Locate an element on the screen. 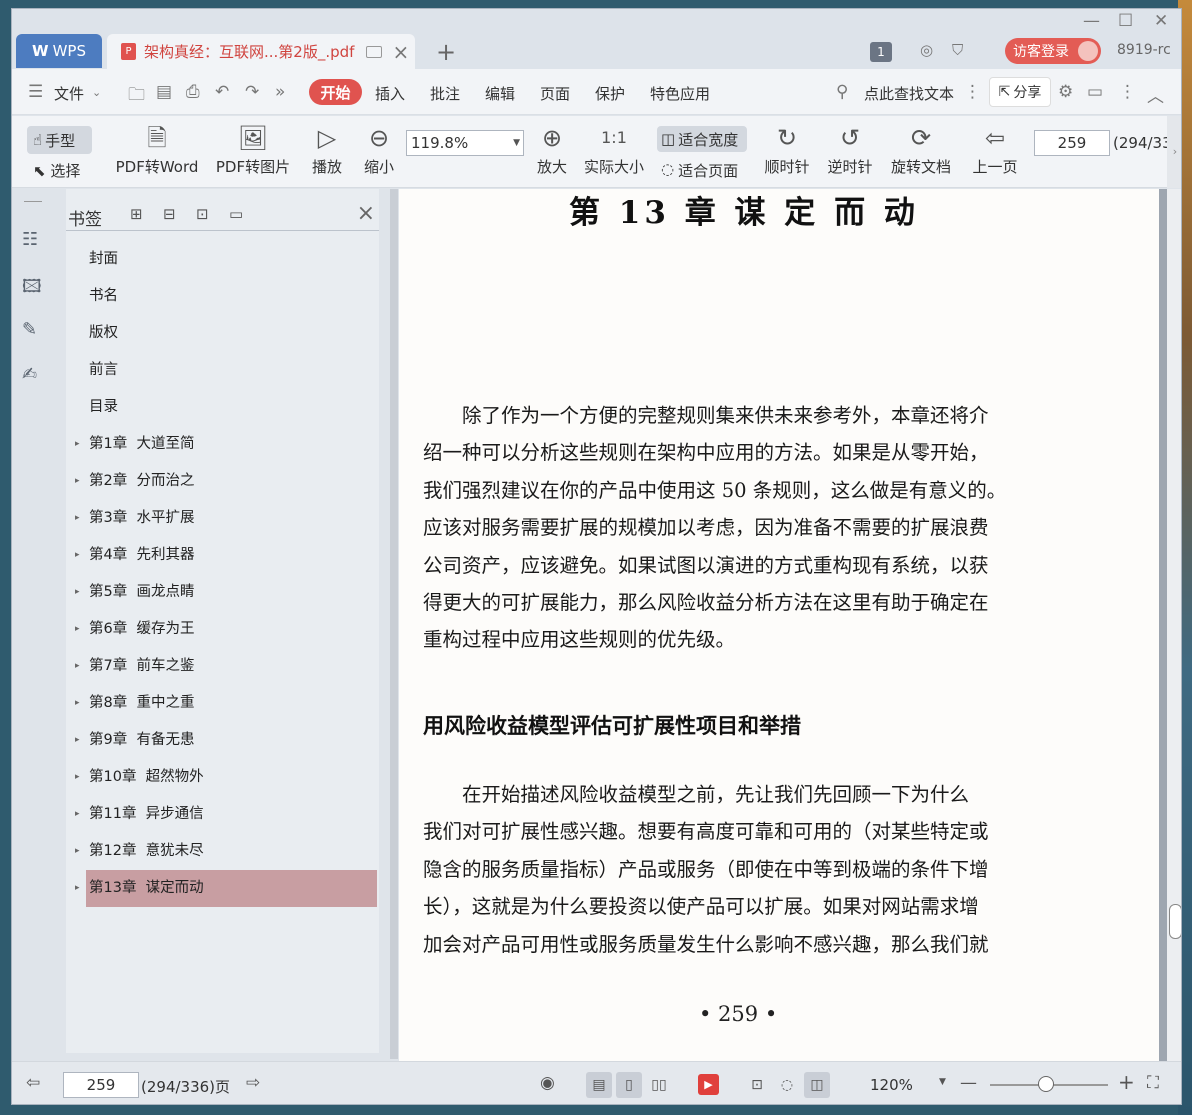 This screenshot has width=1192, height=1115. zoom-minus-icon: — is located at coordinates (968, 1083).